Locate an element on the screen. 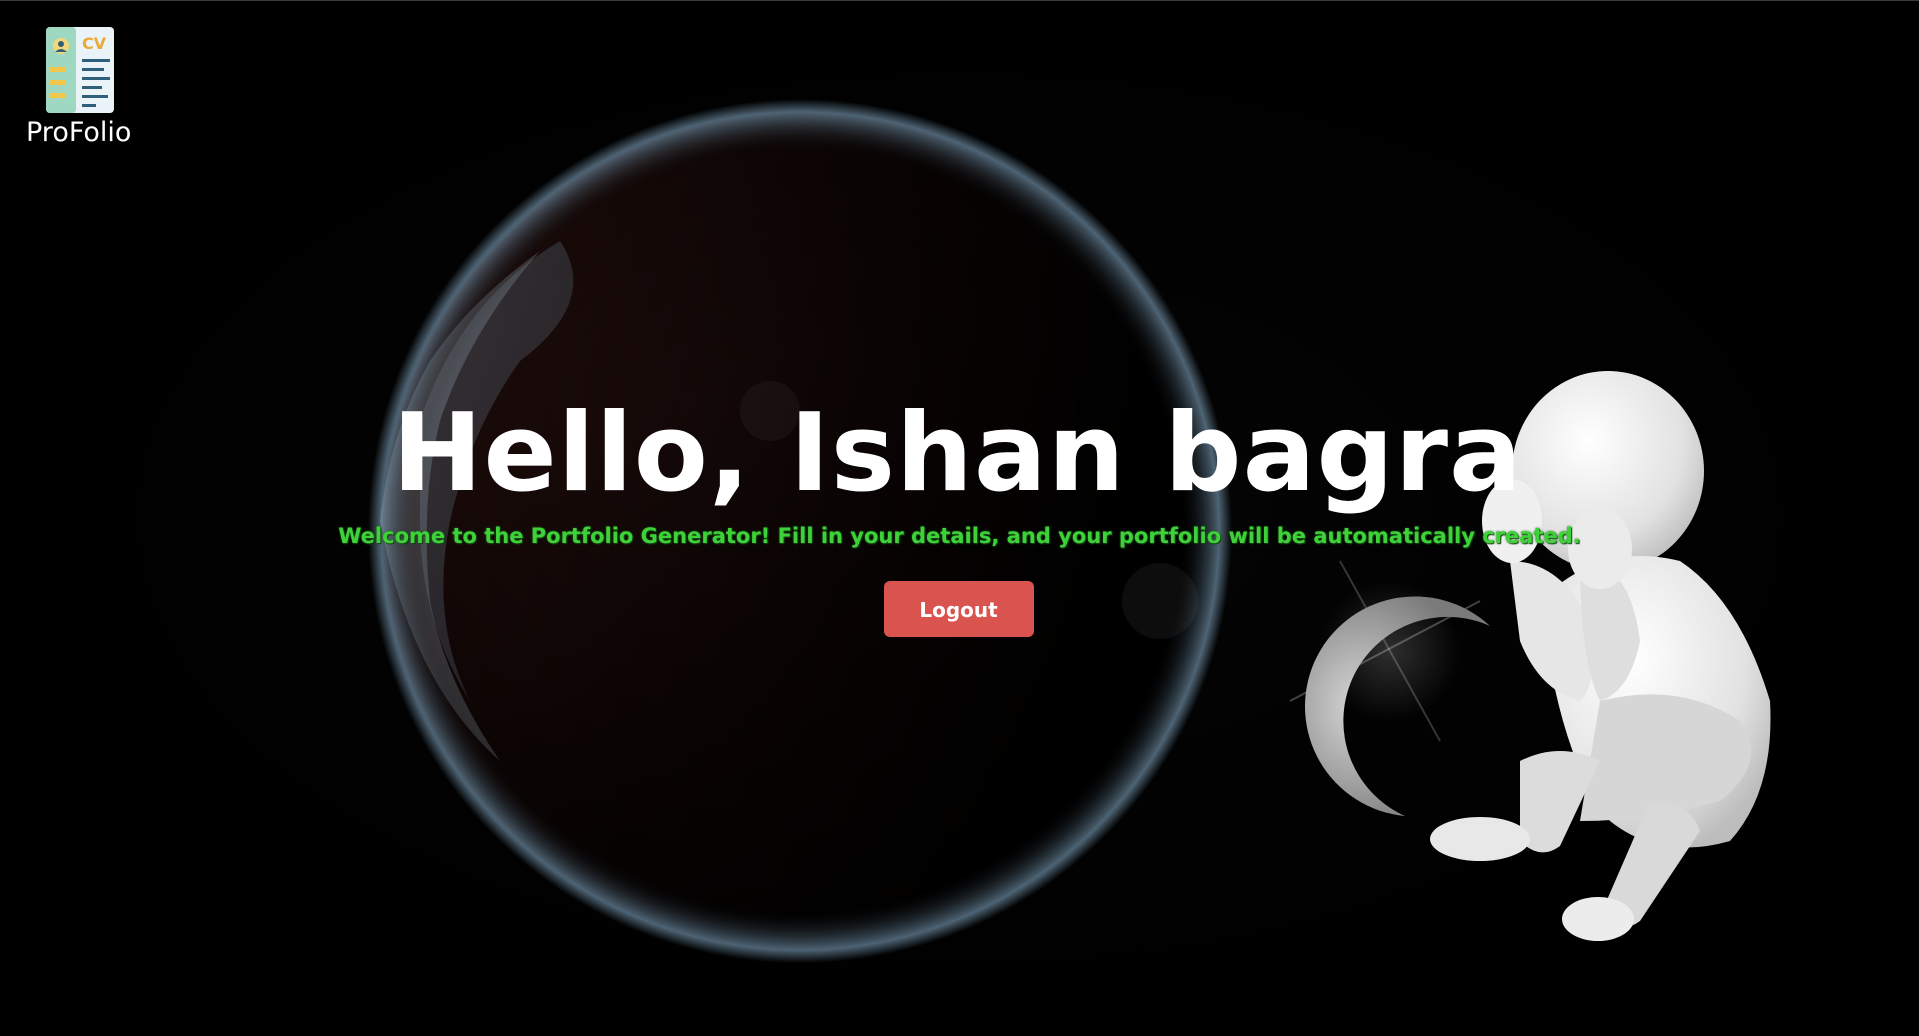 This screenshot has height=1036, width=1919. brand-logo: CV ProFolio is located at coordinates (82, 87).